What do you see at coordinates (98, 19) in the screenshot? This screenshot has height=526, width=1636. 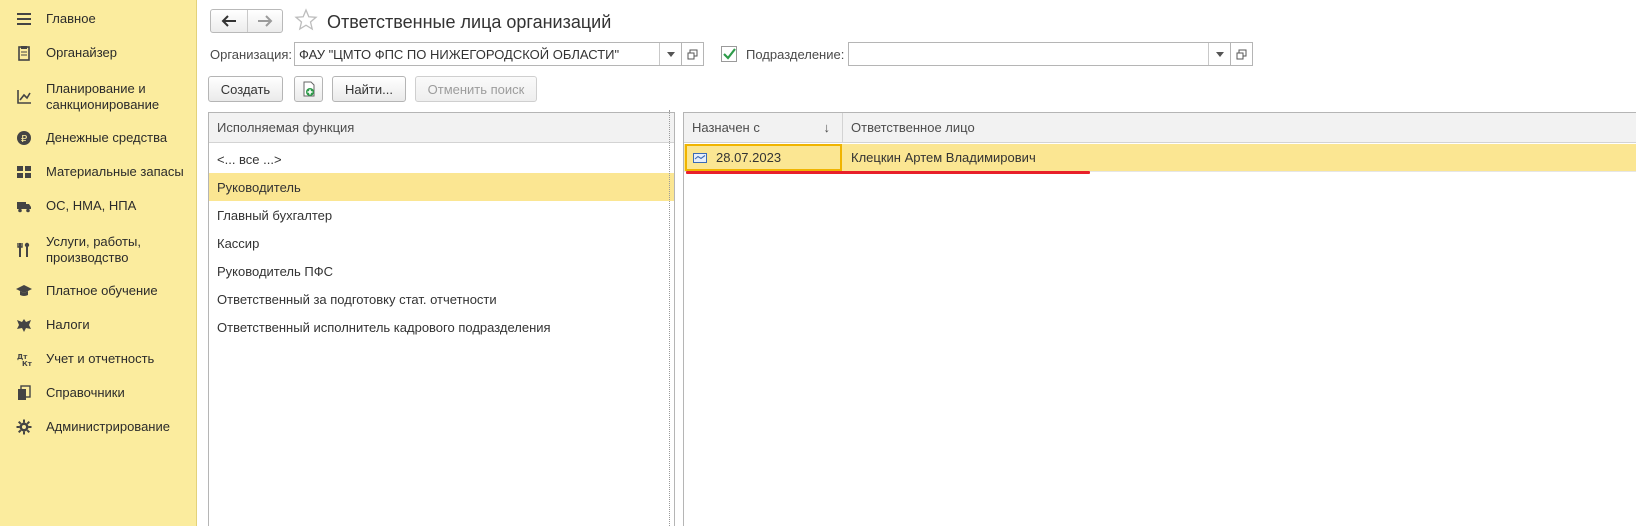 I see `sidebar-item-main: Главное` at bounding box center [98, 19].